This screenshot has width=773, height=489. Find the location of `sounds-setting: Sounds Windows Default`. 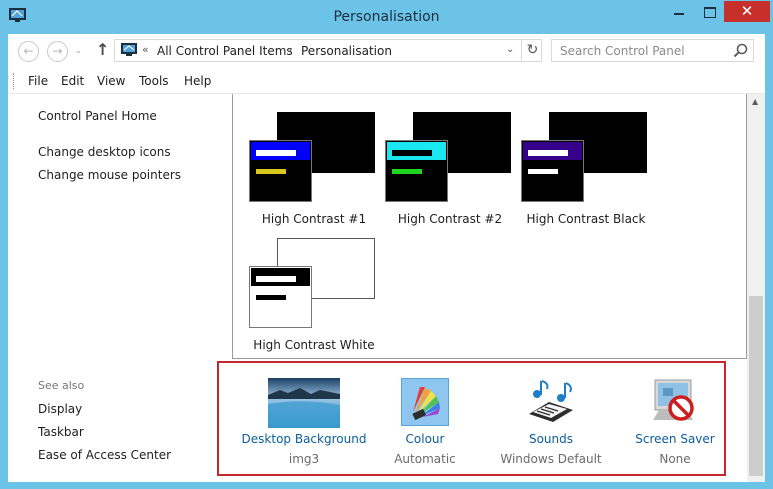

sounds-setting: Sounds Windows Default is located at coordinates (551, 418).